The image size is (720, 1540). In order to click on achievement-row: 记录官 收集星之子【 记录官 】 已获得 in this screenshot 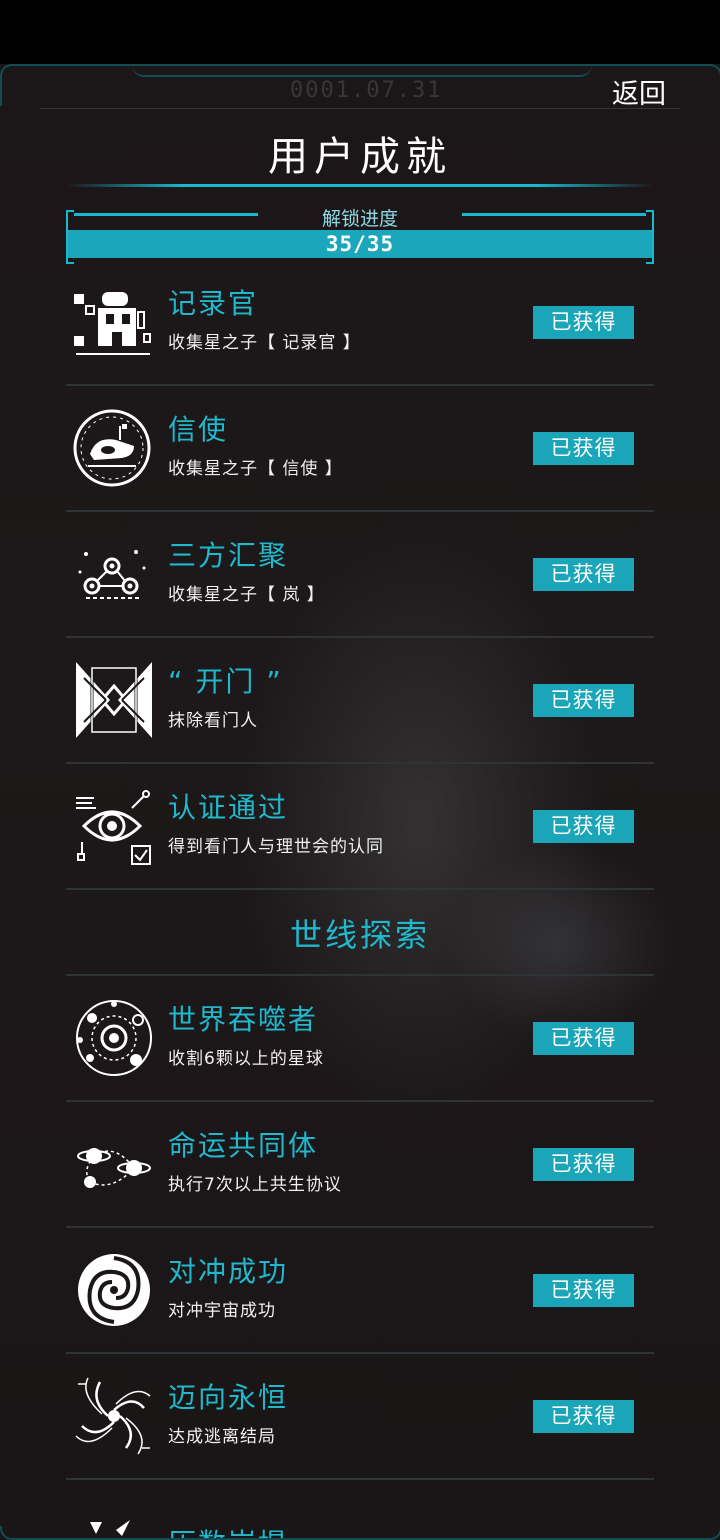, I will do `click(360, 323)`.